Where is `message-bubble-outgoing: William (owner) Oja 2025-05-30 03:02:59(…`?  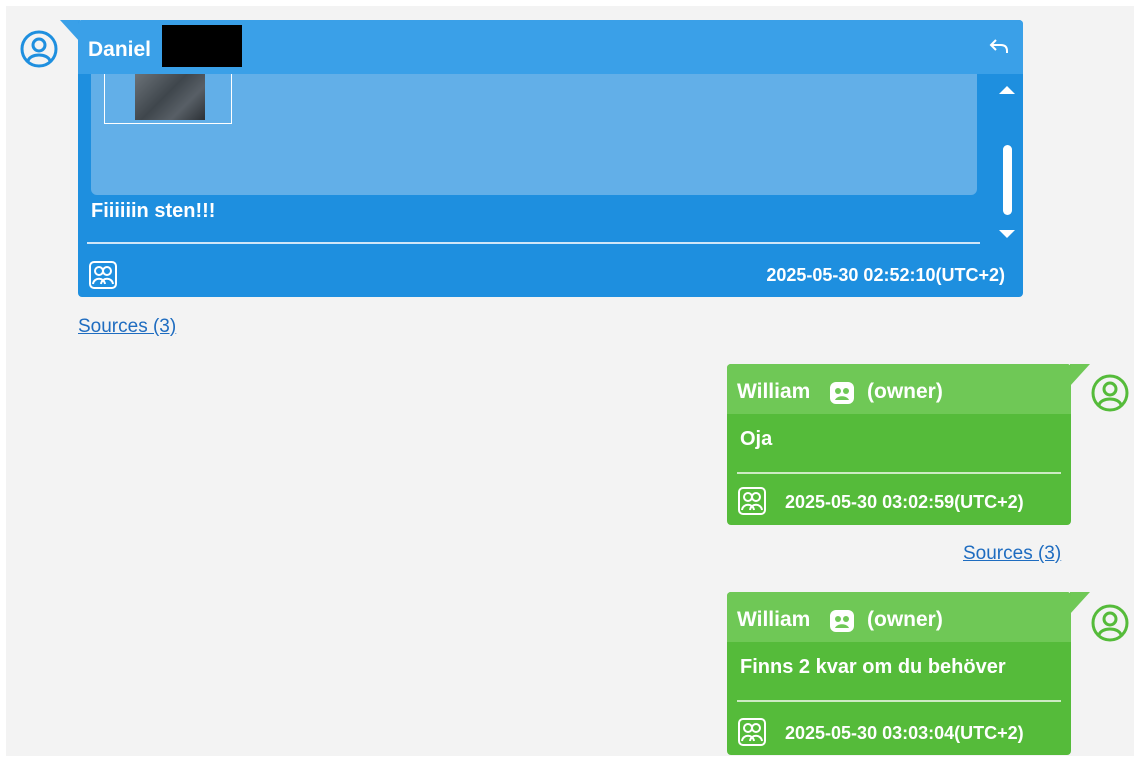
message-bubble-outgoing: William (owner) Oja 2025-05-30 03:02:59(… is located at coordinates (899, 444).